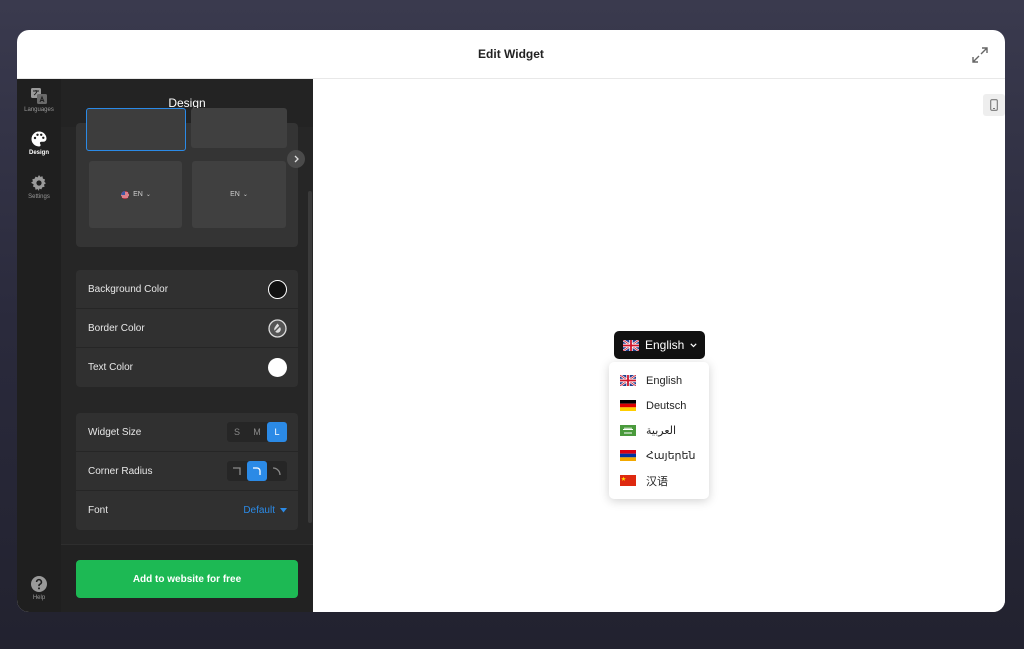 Image resolution: width=1024 pixels, height=649 pixels. Describe the element at coordinates (98, 510) in the screenshot. I see `font-label: Font` at that location.